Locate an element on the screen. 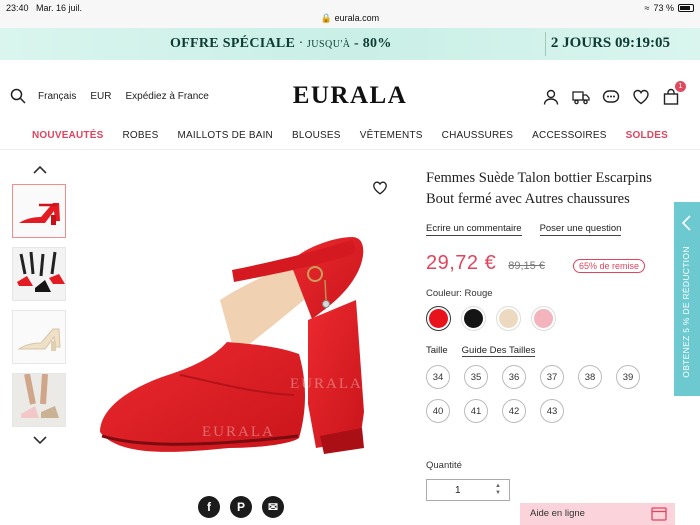  shipping-truck-icon is located at coordinates (581, 97).